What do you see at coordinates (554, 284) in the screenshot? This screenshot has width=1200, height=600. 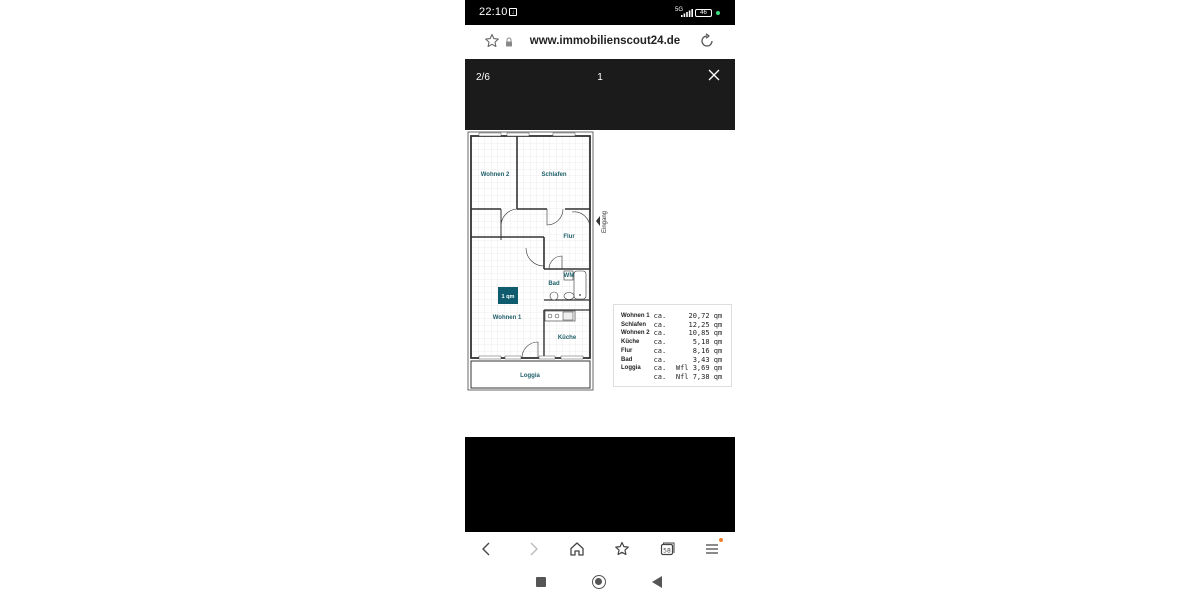 I see `room-label-bad: Bad` at bounding box center [554, 284].